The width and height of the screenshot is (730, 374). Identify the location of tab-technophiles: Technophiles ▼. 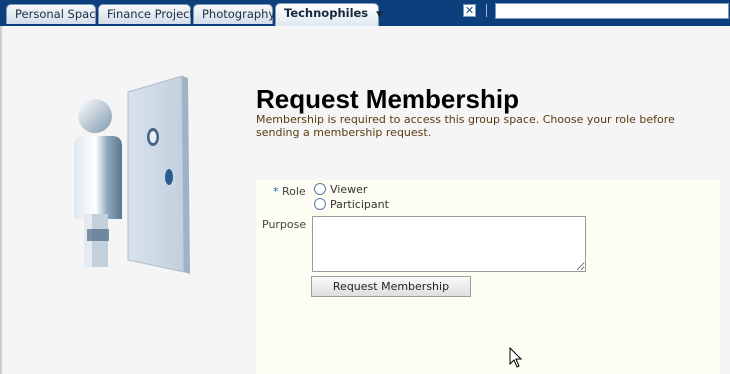
(329, 14).